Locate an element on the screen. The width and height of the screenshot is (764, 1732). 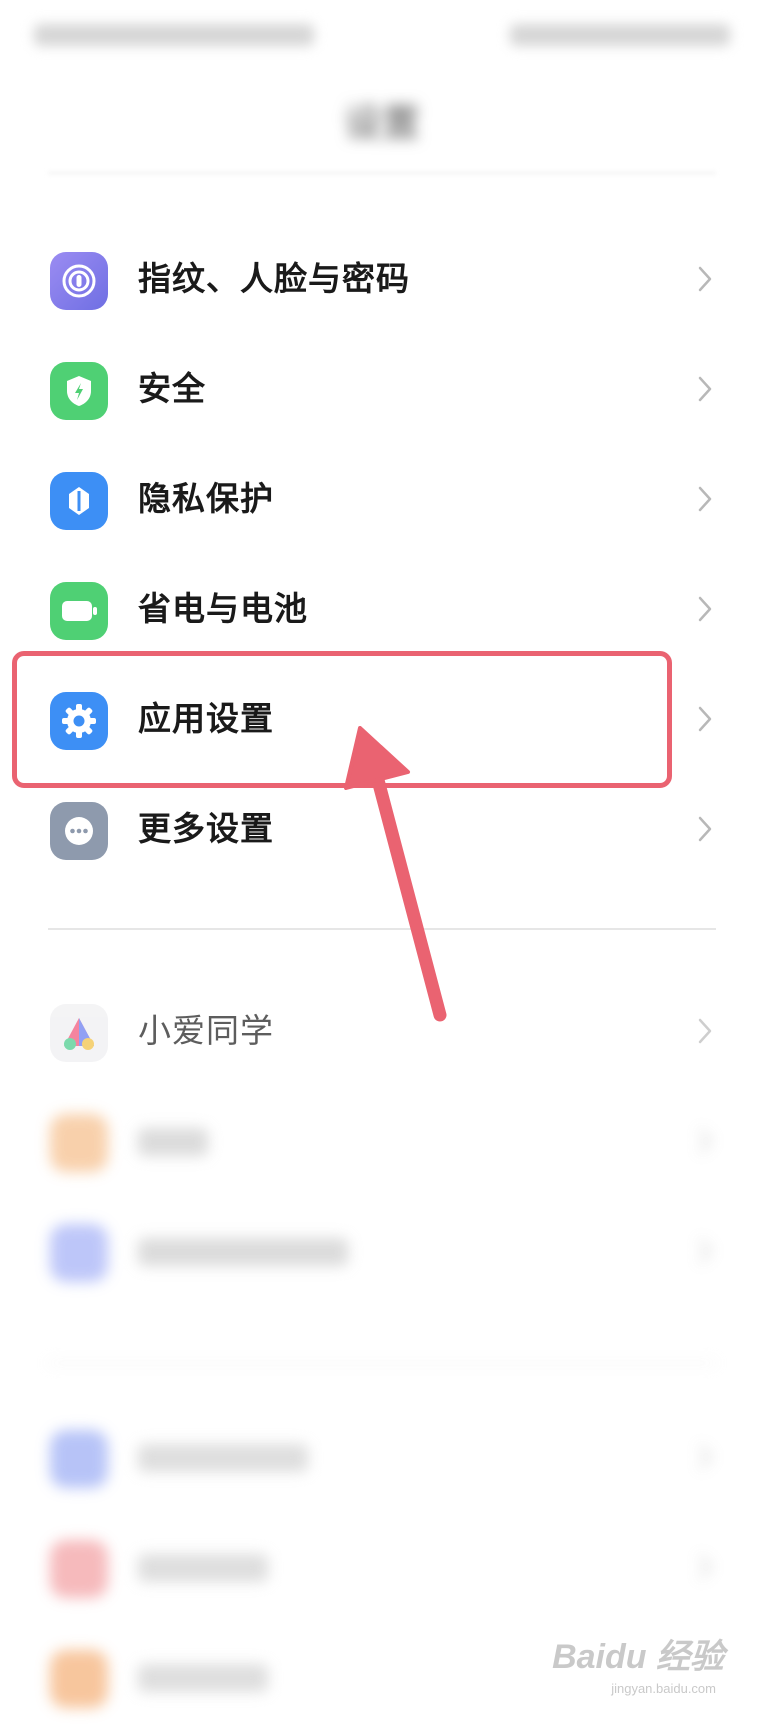
security-shield-icon is located at coordinates (79, 391).